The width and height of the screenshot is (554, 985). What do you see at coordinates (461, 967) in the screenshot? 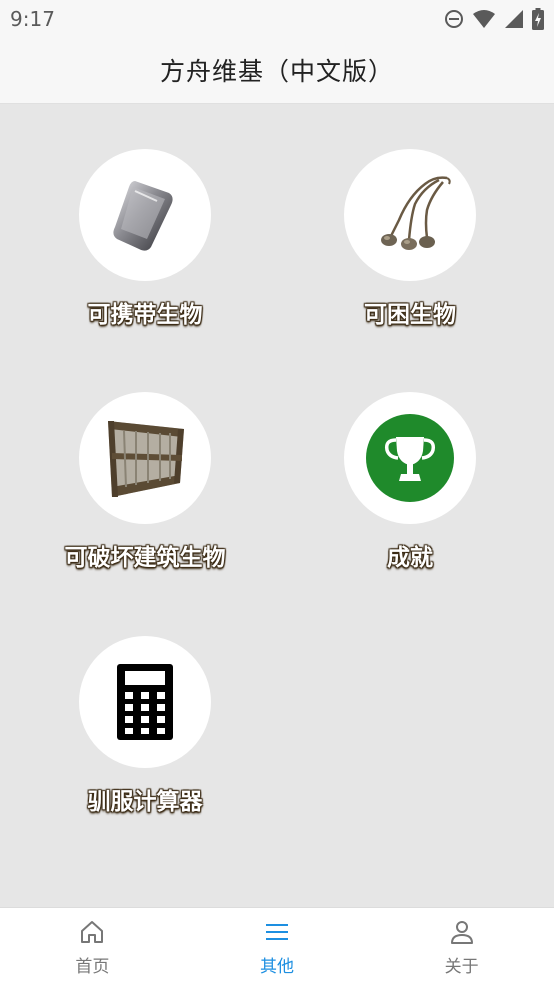
I see `tab-label: 关于` at bounding box center [461, 967].